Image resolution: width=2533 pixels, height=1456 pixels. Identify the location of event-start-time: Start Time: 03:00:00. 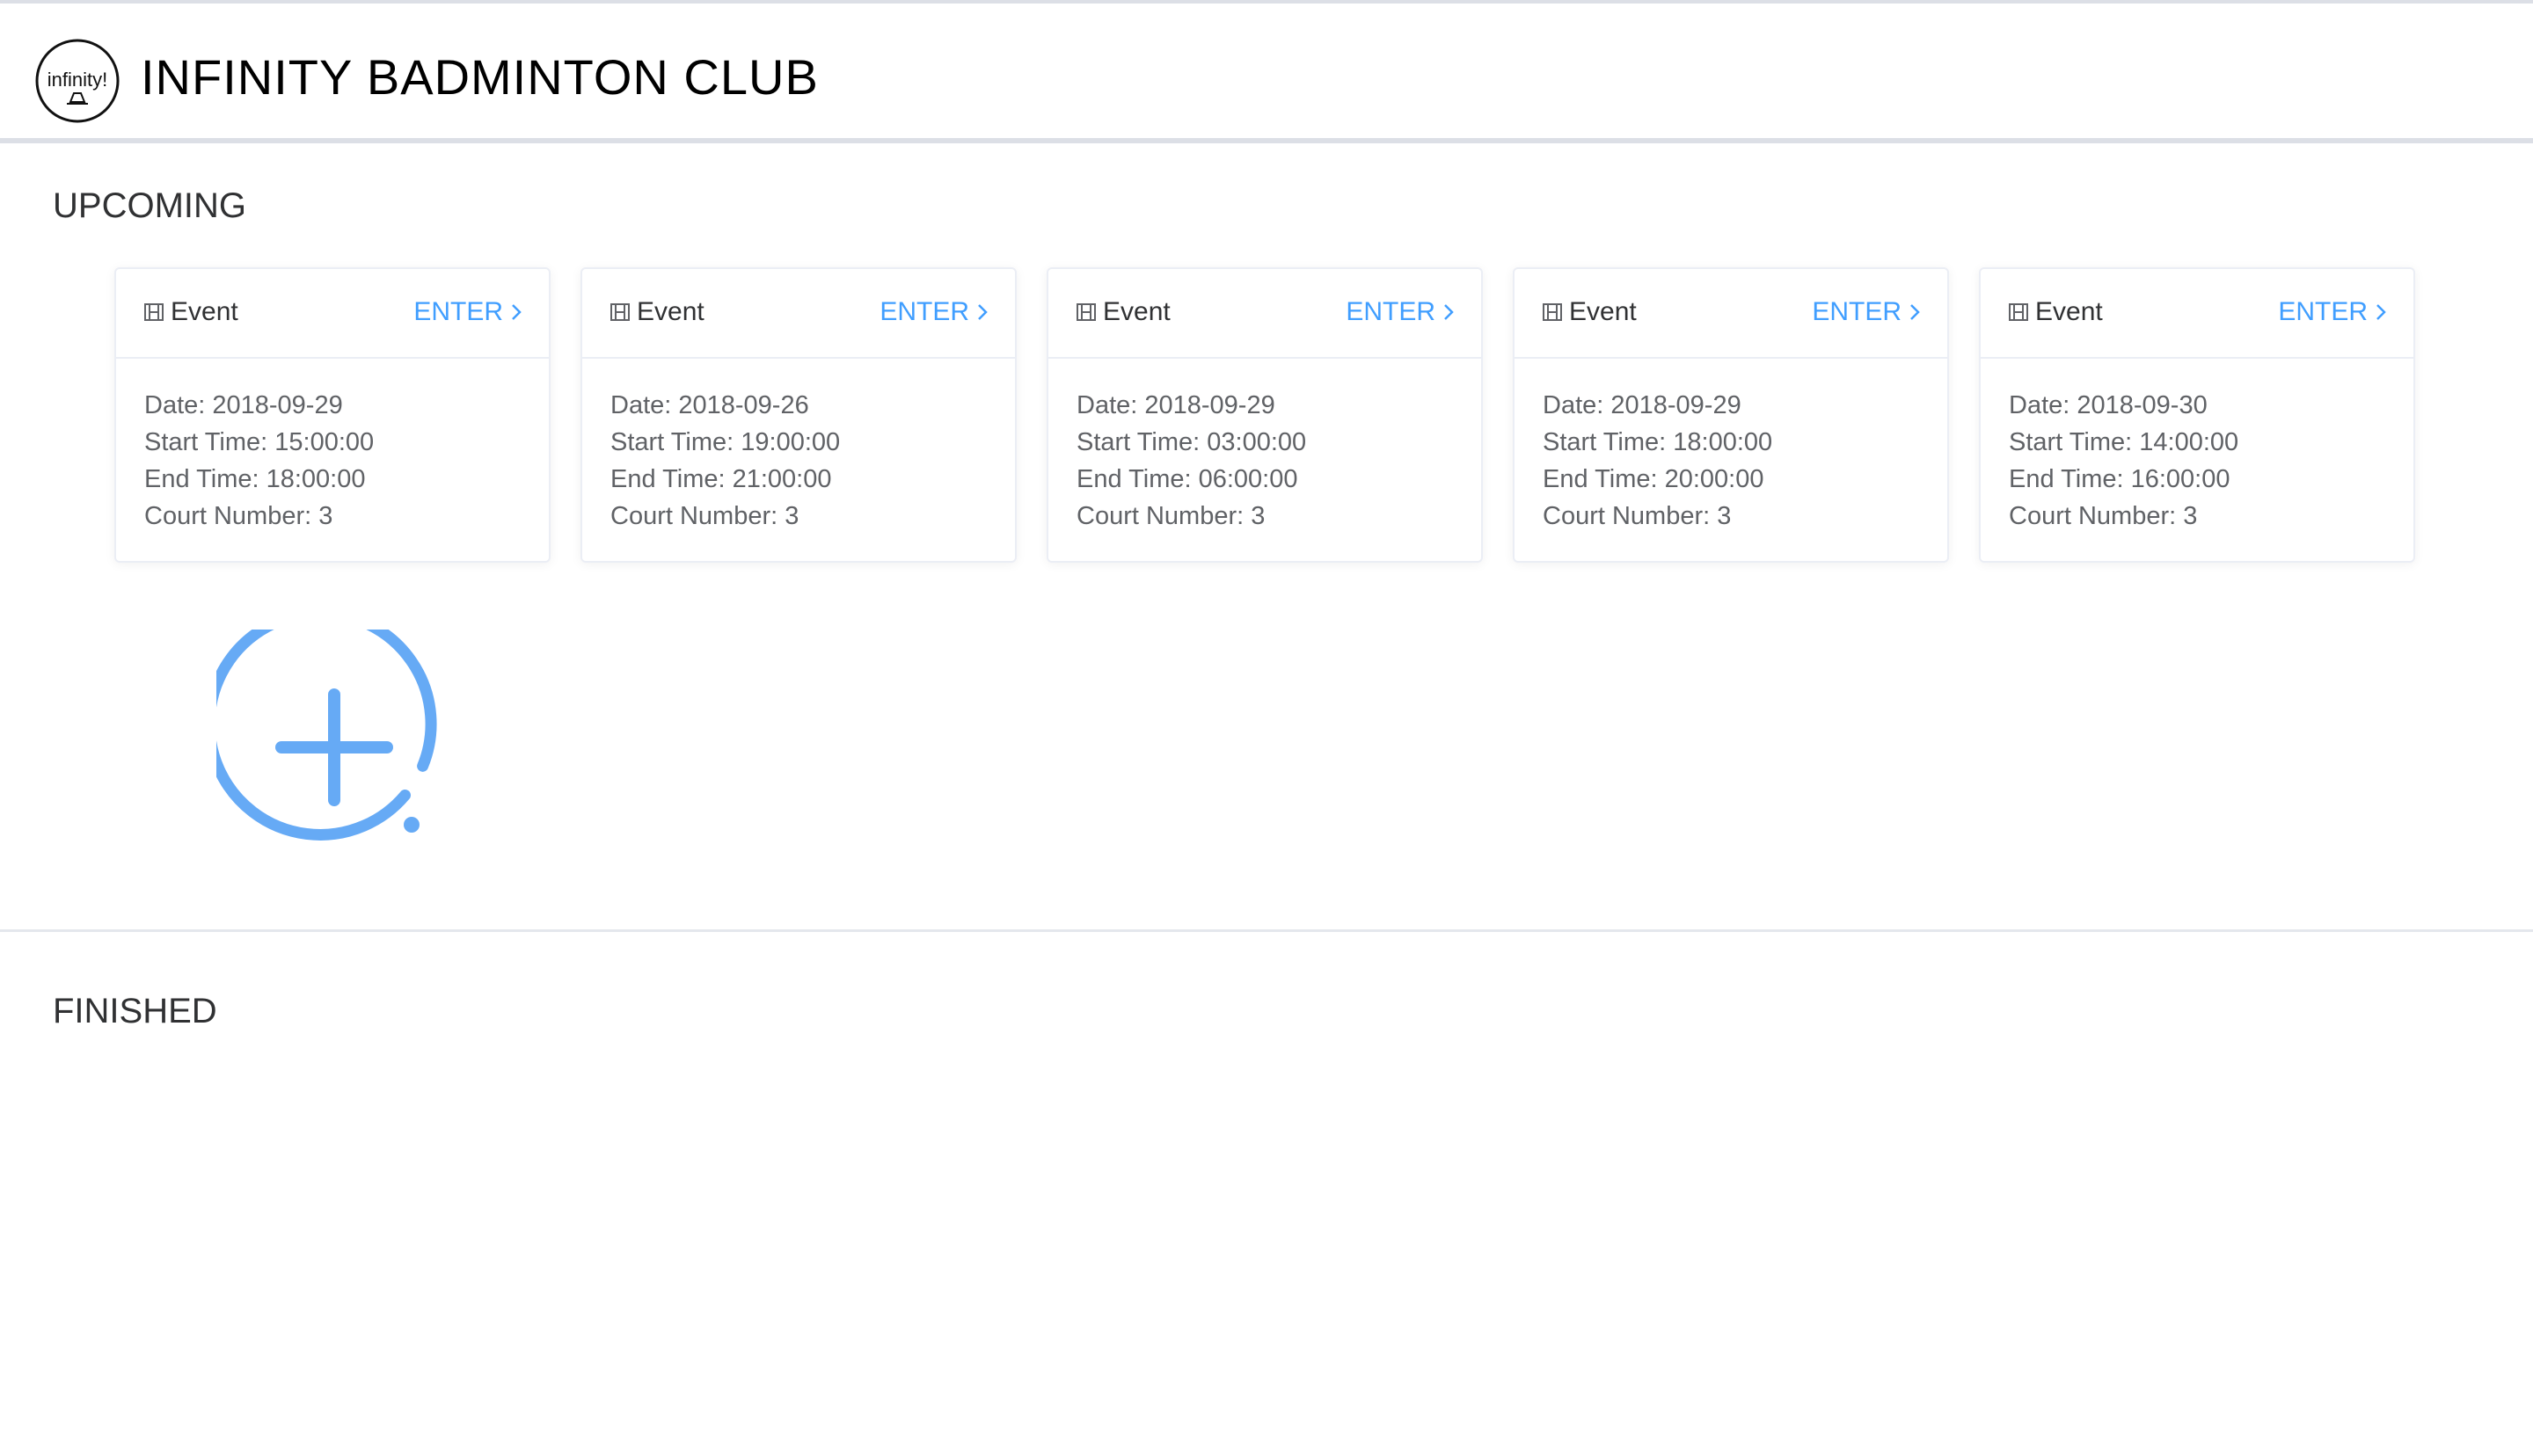
(1192, 442).